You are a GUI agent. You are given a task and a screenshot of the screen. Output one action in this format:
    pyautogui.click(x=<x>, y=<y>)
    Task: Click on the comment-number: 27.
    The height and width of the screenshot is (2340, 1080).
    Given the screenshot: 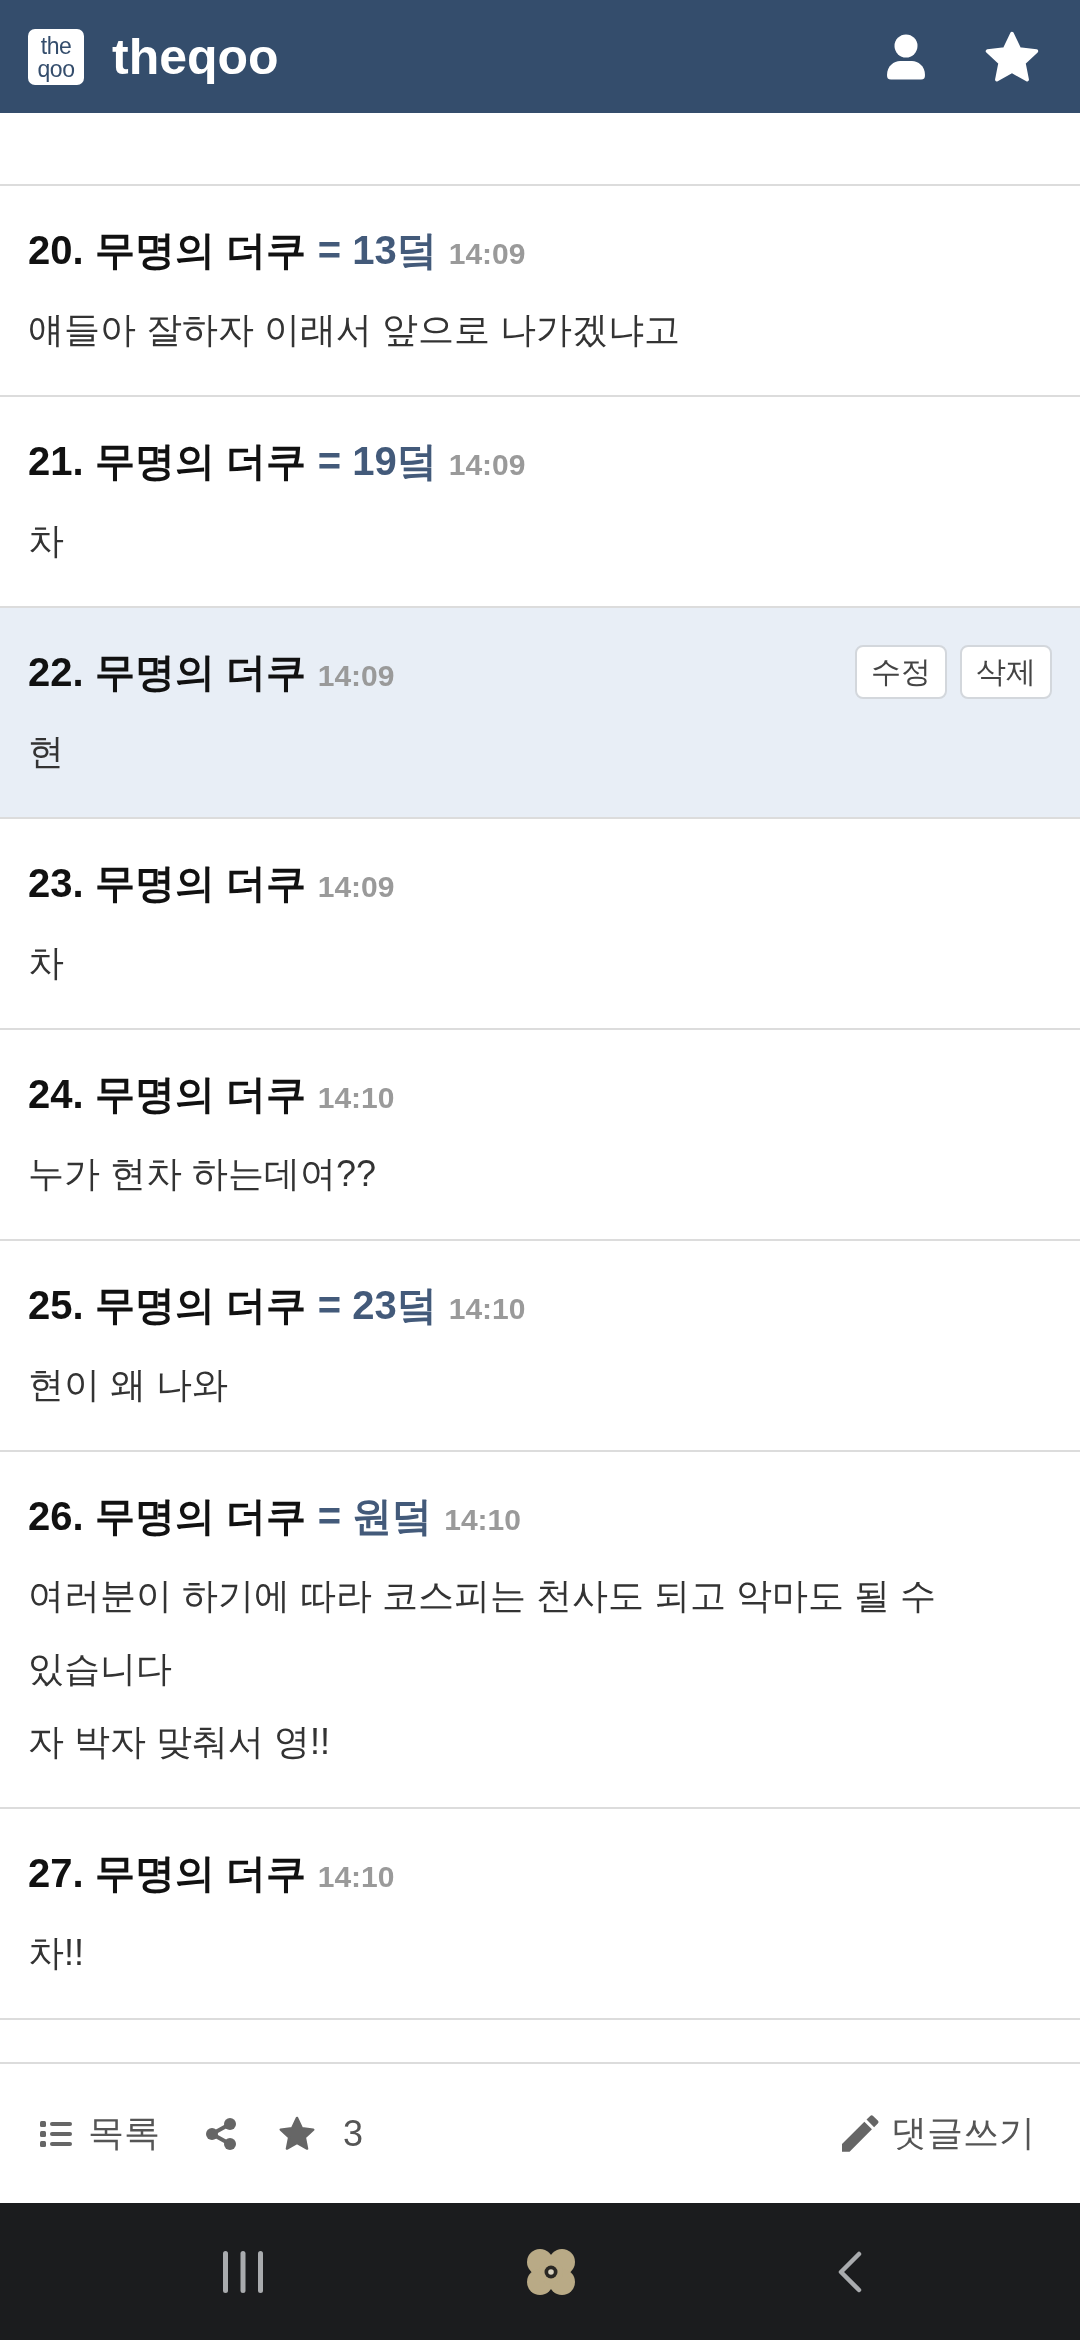 What is the action you would take?
    pyautogui.click(x=56, y=1873)
    